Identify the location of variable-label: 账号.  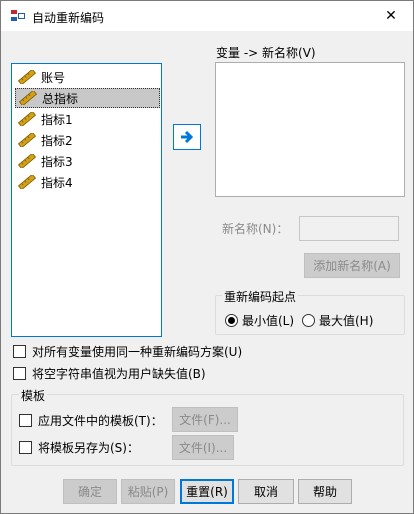
(53, 77).